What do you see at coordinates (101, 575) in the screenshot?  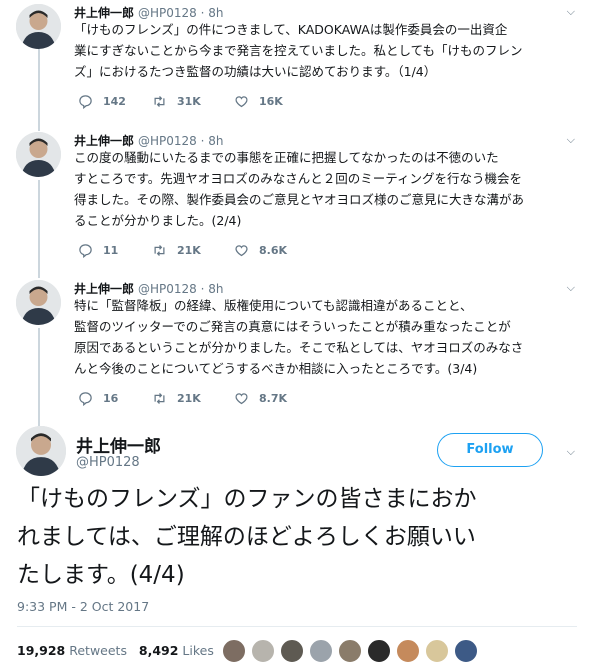 I see `tweet-text-line: たします。(4/4)` at bounding box center [101, 575].